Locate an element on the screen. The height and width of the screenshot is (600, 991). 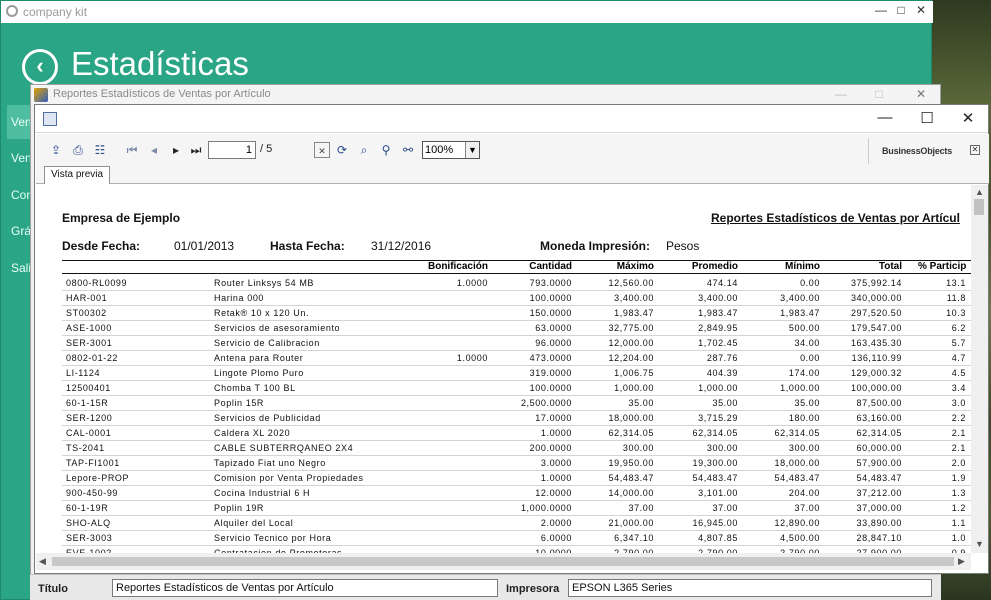
cell-desc: Lingote Plomo Puro is located at coordinates (259, 373).